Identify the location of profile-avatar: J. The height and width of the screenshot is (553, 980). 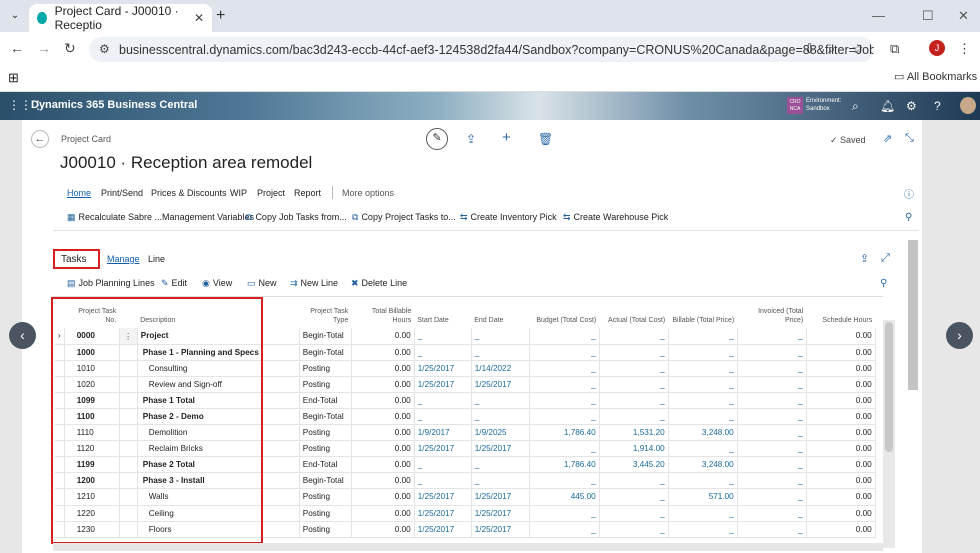
(937, 48).